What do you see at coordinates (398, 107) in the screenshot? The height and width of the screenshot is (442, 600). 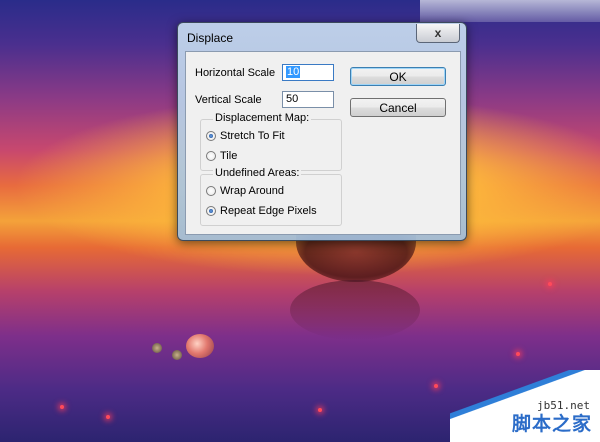 I see `cancel-button: Cancel` at bounding box center [398, 107].